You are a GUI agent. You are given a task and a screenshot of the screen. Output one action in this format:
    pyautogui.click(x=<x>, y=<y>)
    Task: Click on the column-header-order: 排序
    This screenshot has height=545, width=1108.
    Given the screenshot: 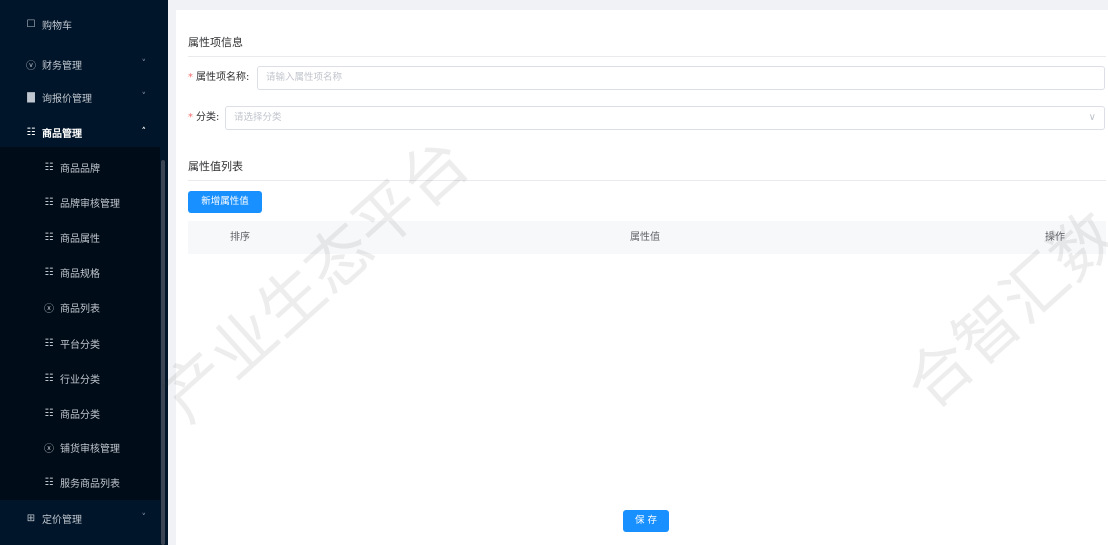 What is the action you would take?
    pyautogui.click(x=240, y=237)
    